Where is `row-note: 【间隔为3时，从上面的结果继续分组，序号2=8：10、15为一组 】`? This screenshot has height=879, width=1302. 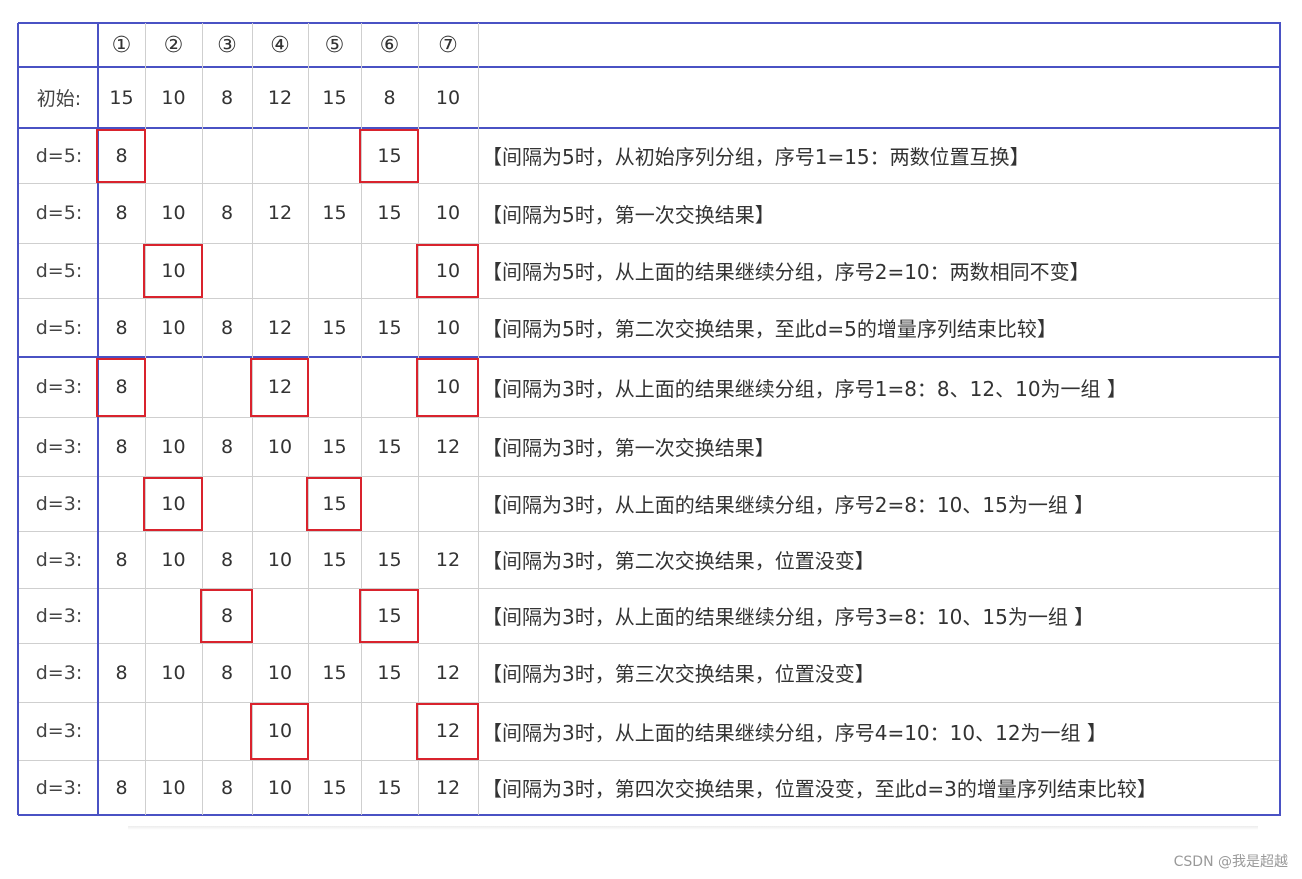
row-note: 【间隔为3时，从上面的结果继续分组，序号2=8：10、15为一组 】 is located at coordinates (788, 505).